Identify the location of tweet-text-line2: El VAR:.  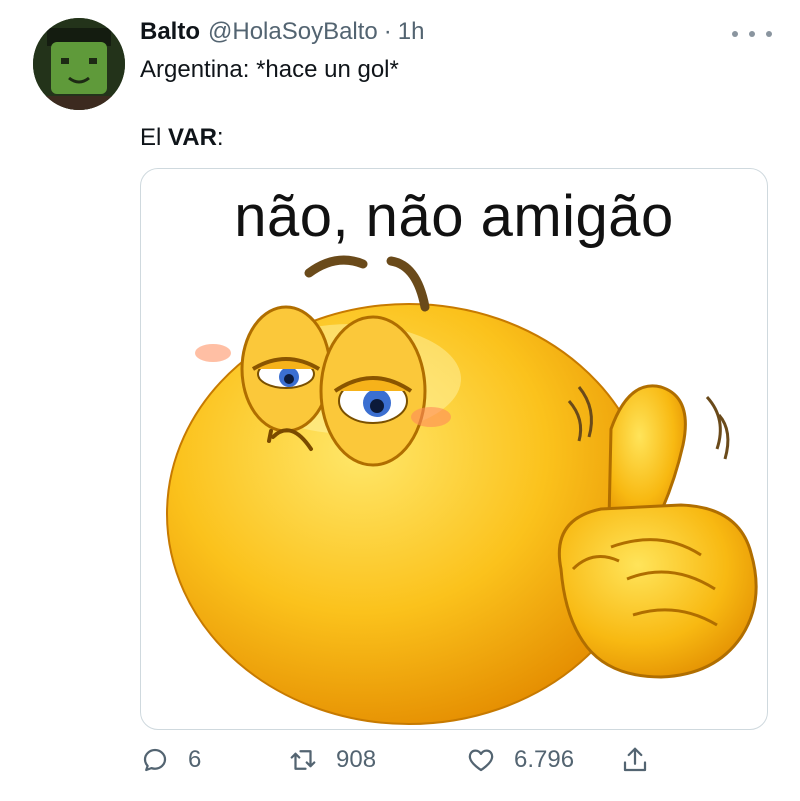
(182, 138).